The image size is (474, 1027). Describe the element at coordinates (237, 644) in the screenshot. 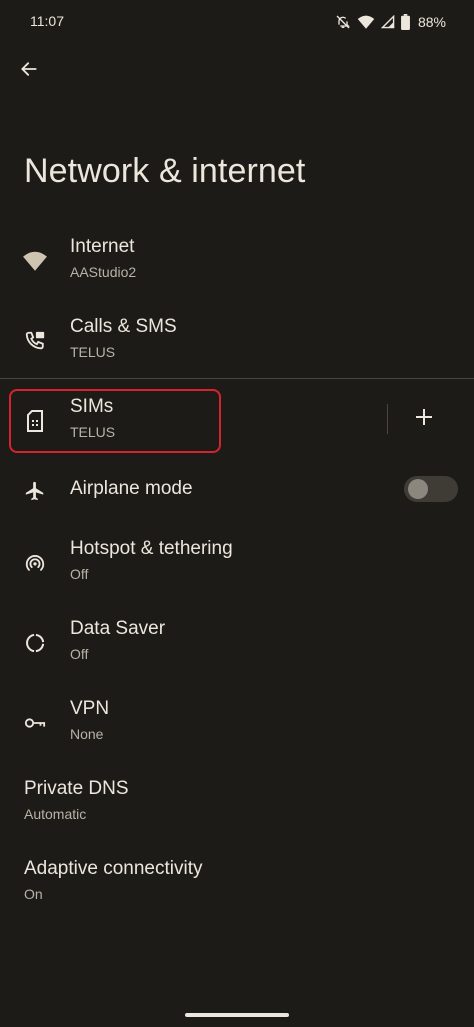

I see `data-saver-item: Data Saver Off` at that location.